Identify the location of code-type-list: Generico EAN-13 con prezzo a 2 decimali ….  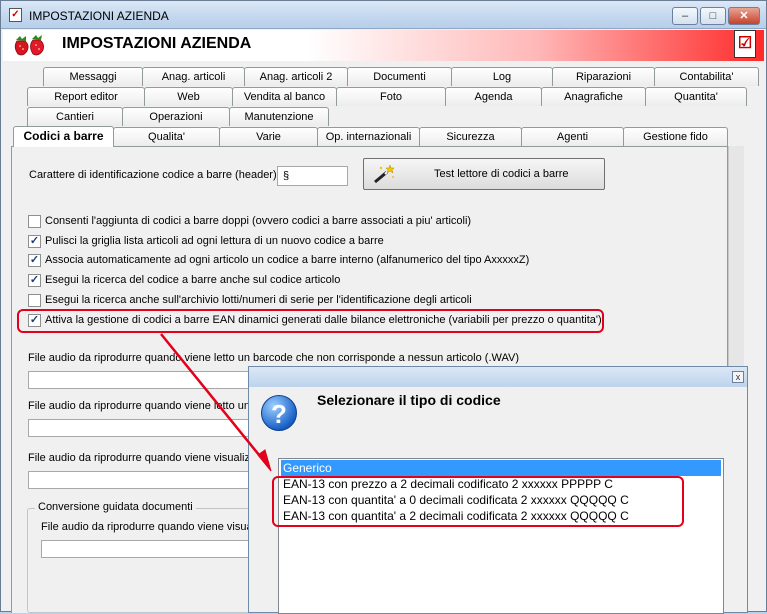
(498, 536).